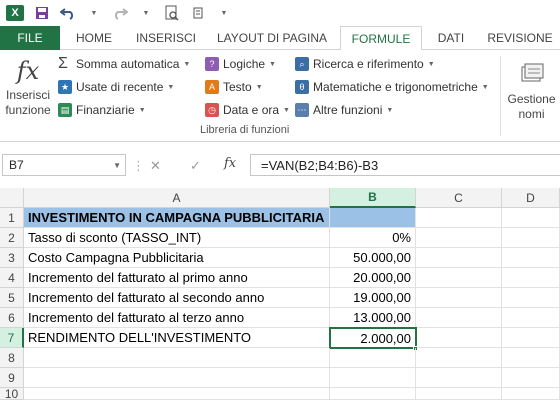 The width and height of the screenshot is (560, 400). Describe the element at coordinates (459, 298) in the screenshot. I see `cell-c5` at that location.